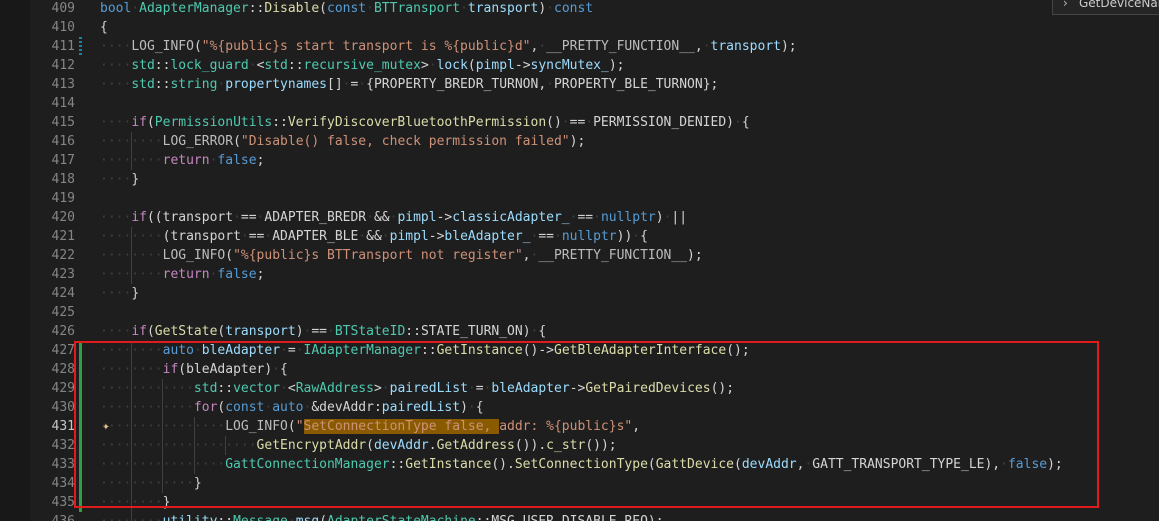 This screenshot has width=1159, height=521. What do you see at coordinates (52, 407) in the screenshot?
I see `line-number: 430` at bounding box center [52, 407].